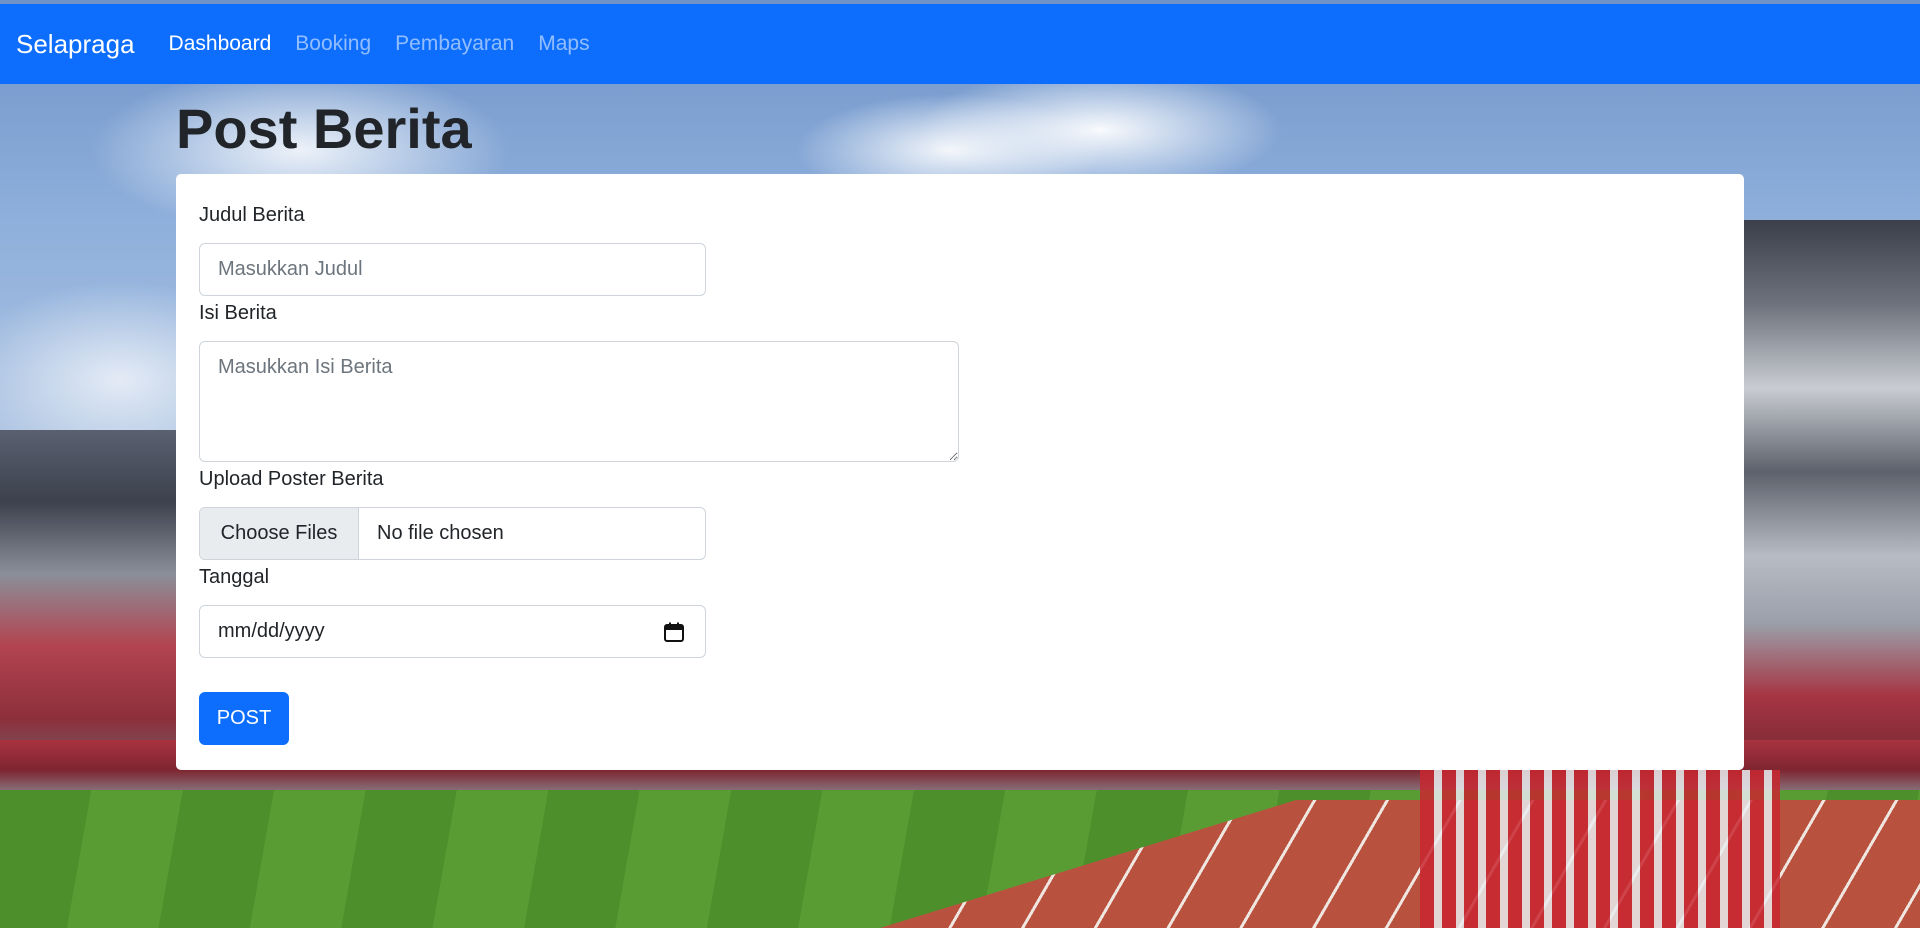  What do you see at coordinates (454, 44) in the screenshot?
I see `nav-link-pembayaran: Pembayaran` at bounding box center [454, 44].